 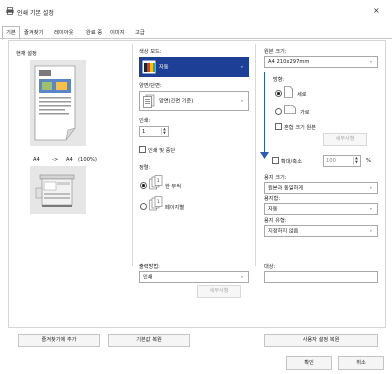 I want to click on copies-label: 인쇄:, so click(x=145, y=121).